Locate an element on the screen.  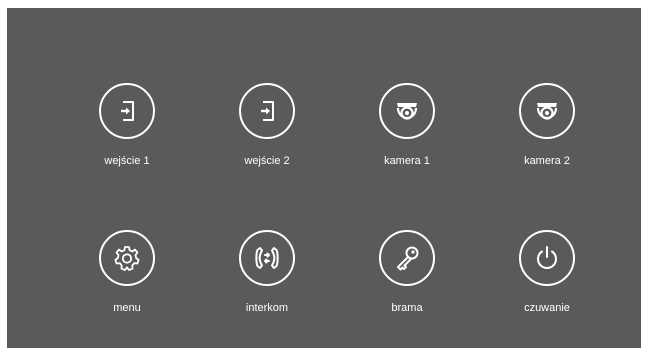
intercom-icon is located at coordinates (267, 258).